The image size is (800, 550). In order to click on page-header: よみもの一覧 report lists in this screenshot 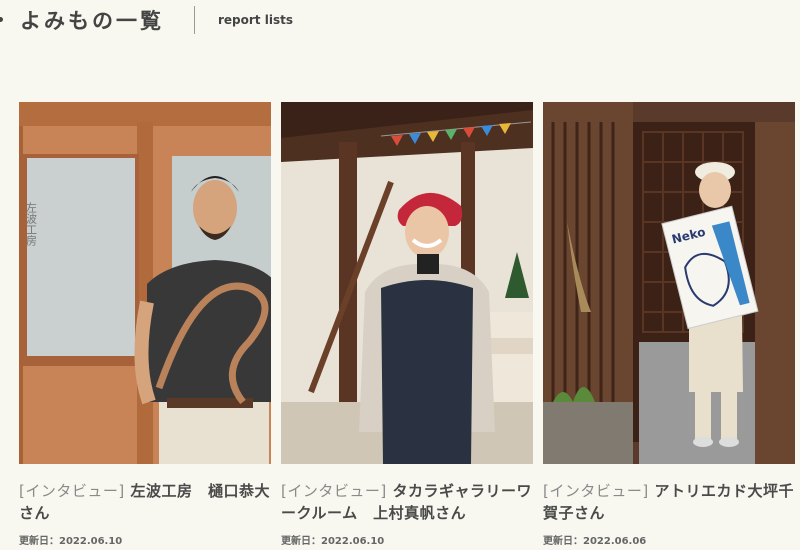, I will do `click(400, 20)`.